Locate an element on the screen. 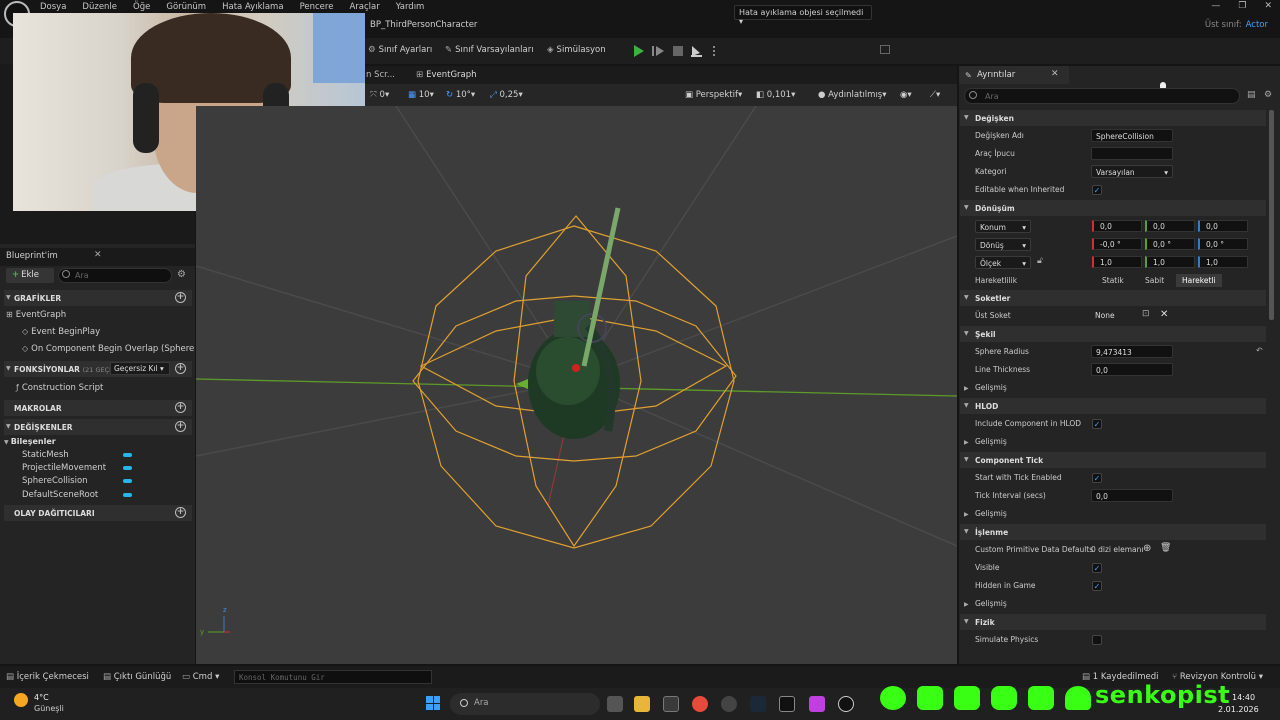  add-function-icon: + is located at coordinates (180, 368).